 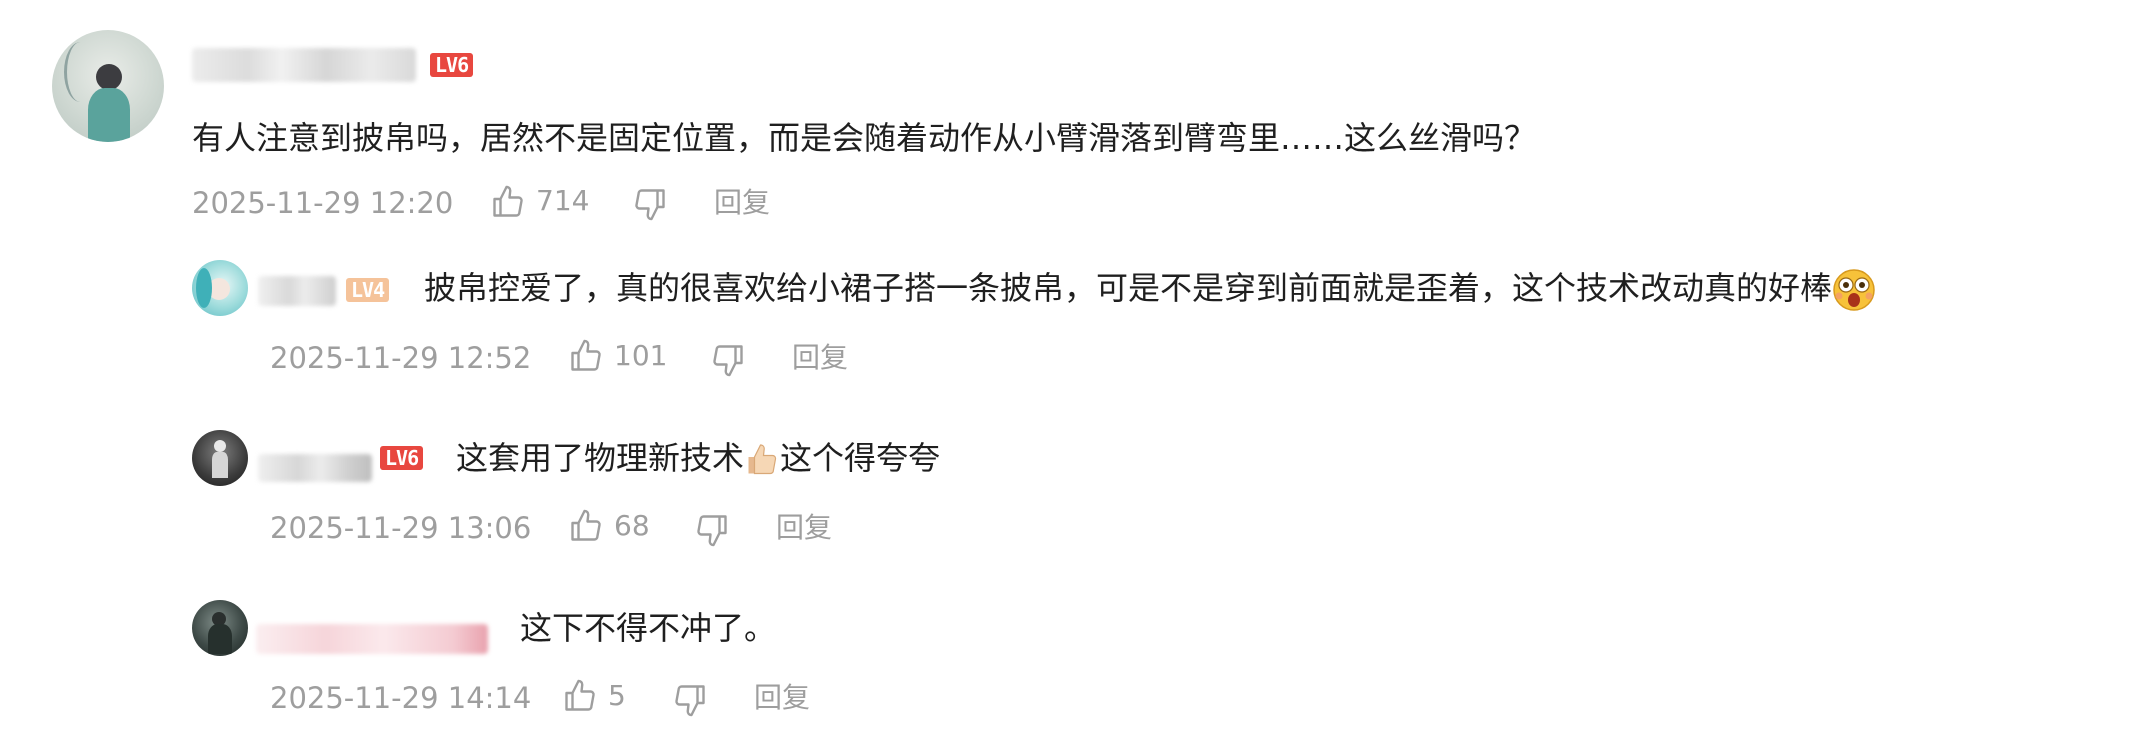 What do you see at coordinates (401, 698) in the screenshot?
I see `reply-time: 2025-11-29 14:14` at bounding box center [401, 698].